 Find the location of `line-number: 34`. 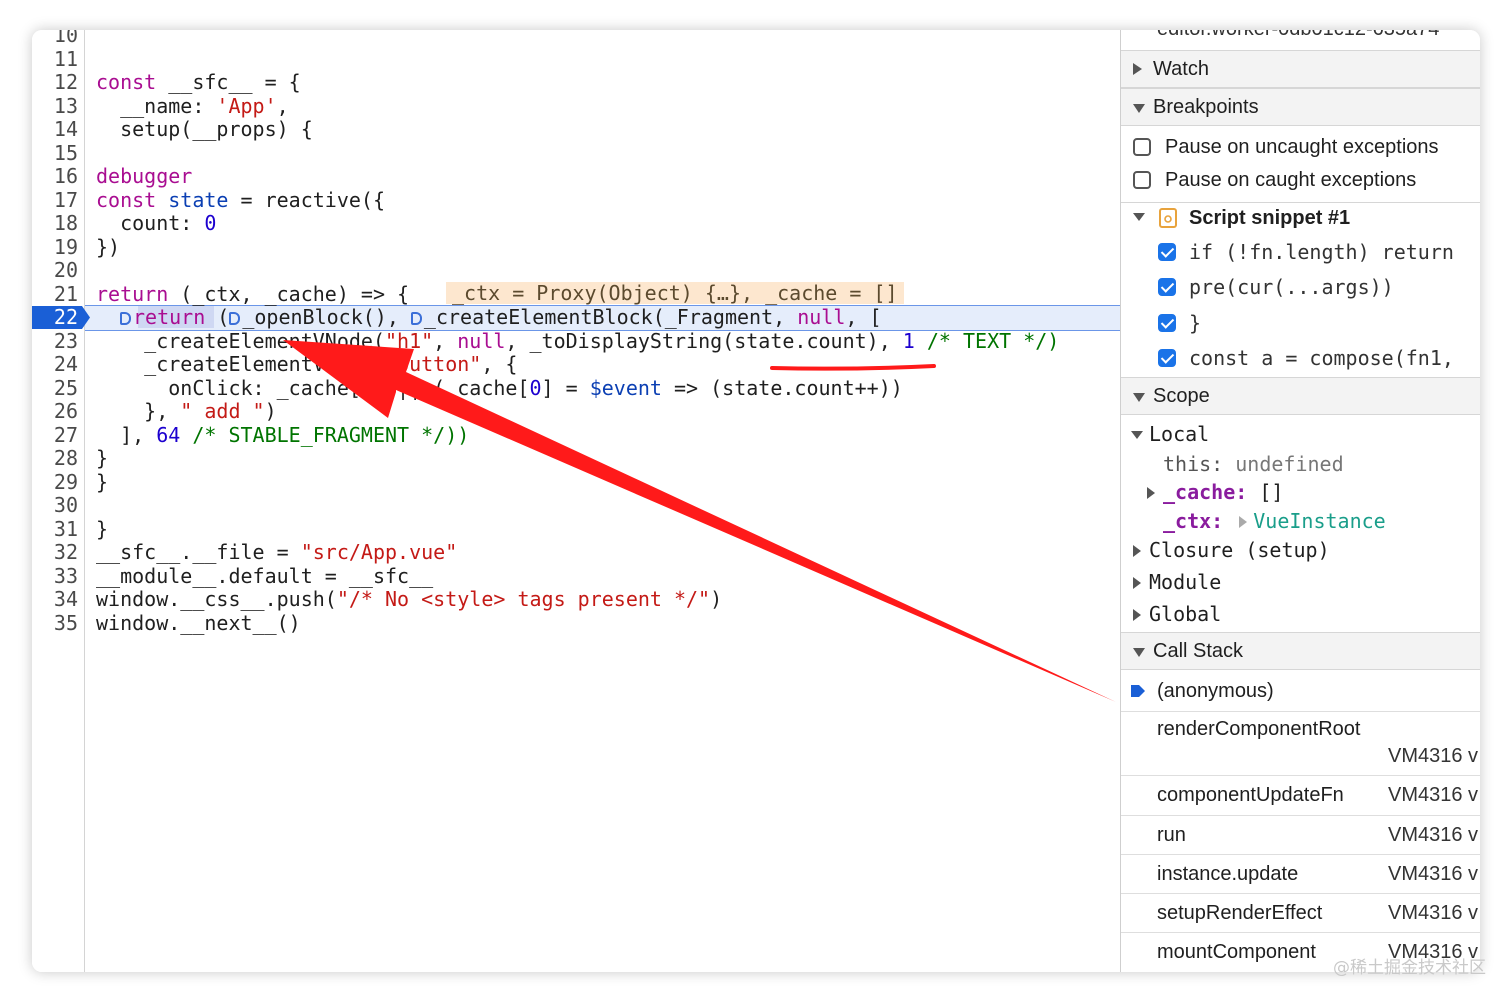

line-number: 34 is located at coordinates (55, 599).